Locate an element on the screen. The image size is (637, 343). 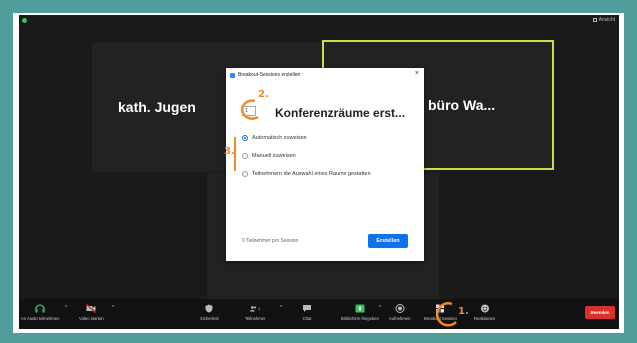
annotation-step1: 1. is located at coordinates (463, 311).